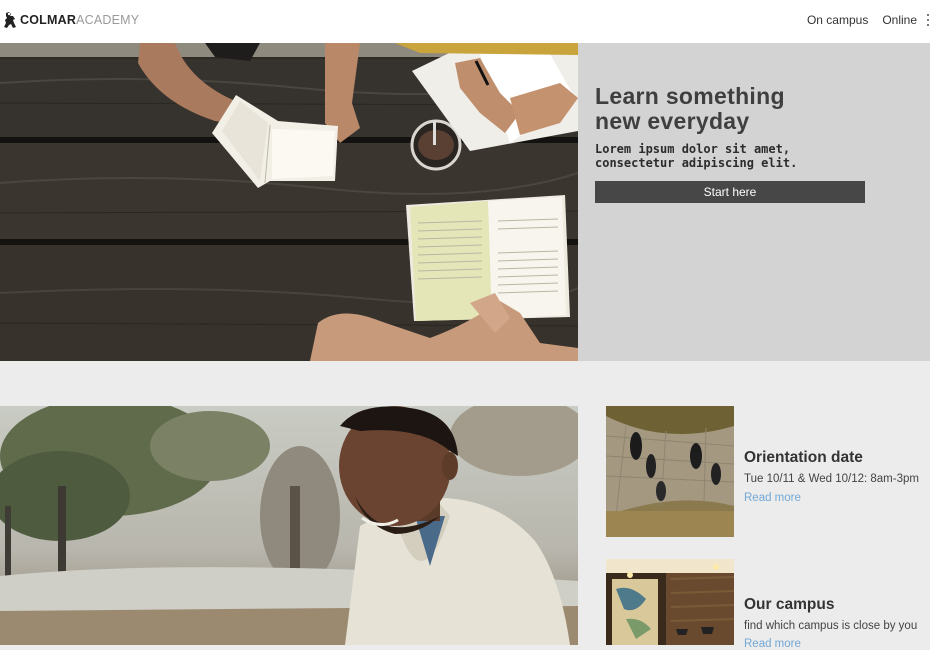 This screenshot has width=930, height=650. Describe the element at coordinates (465, 21) in the screenshot. I see `site-header: COLMARACADEMY On campus Online` at that location.